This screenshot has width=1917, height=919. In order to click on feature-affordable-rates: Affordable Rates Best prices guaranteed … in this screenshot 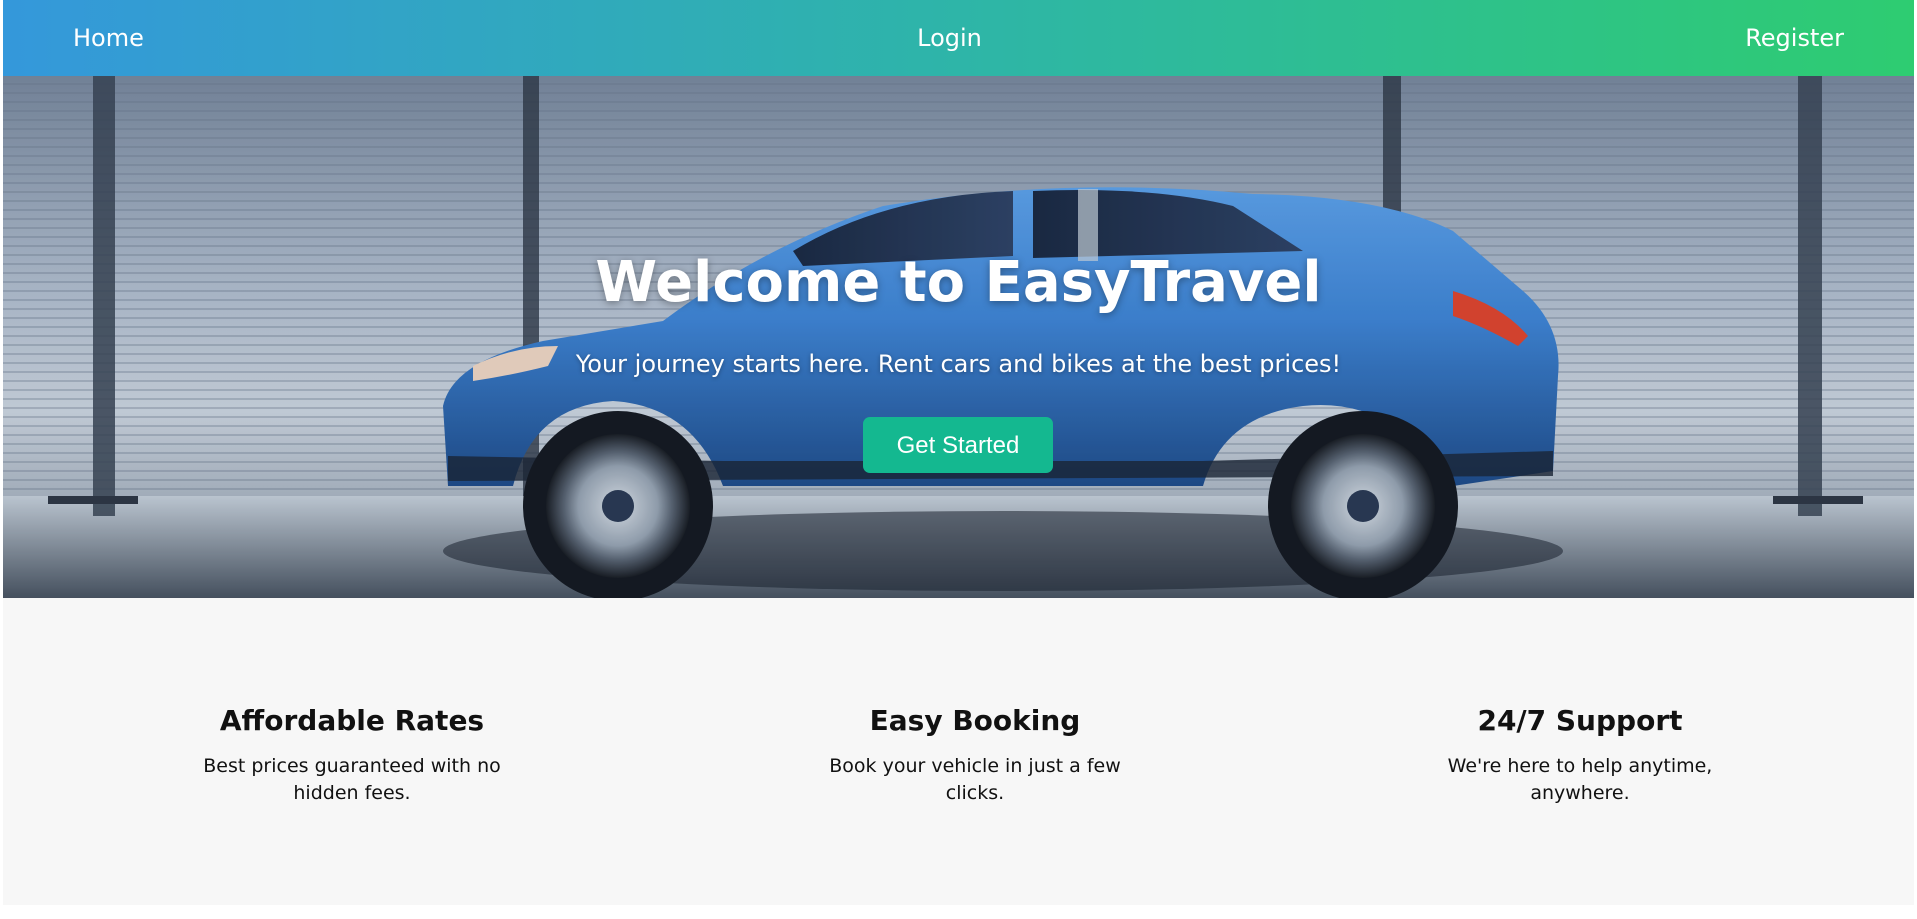, I will do `click(352, 755)`.